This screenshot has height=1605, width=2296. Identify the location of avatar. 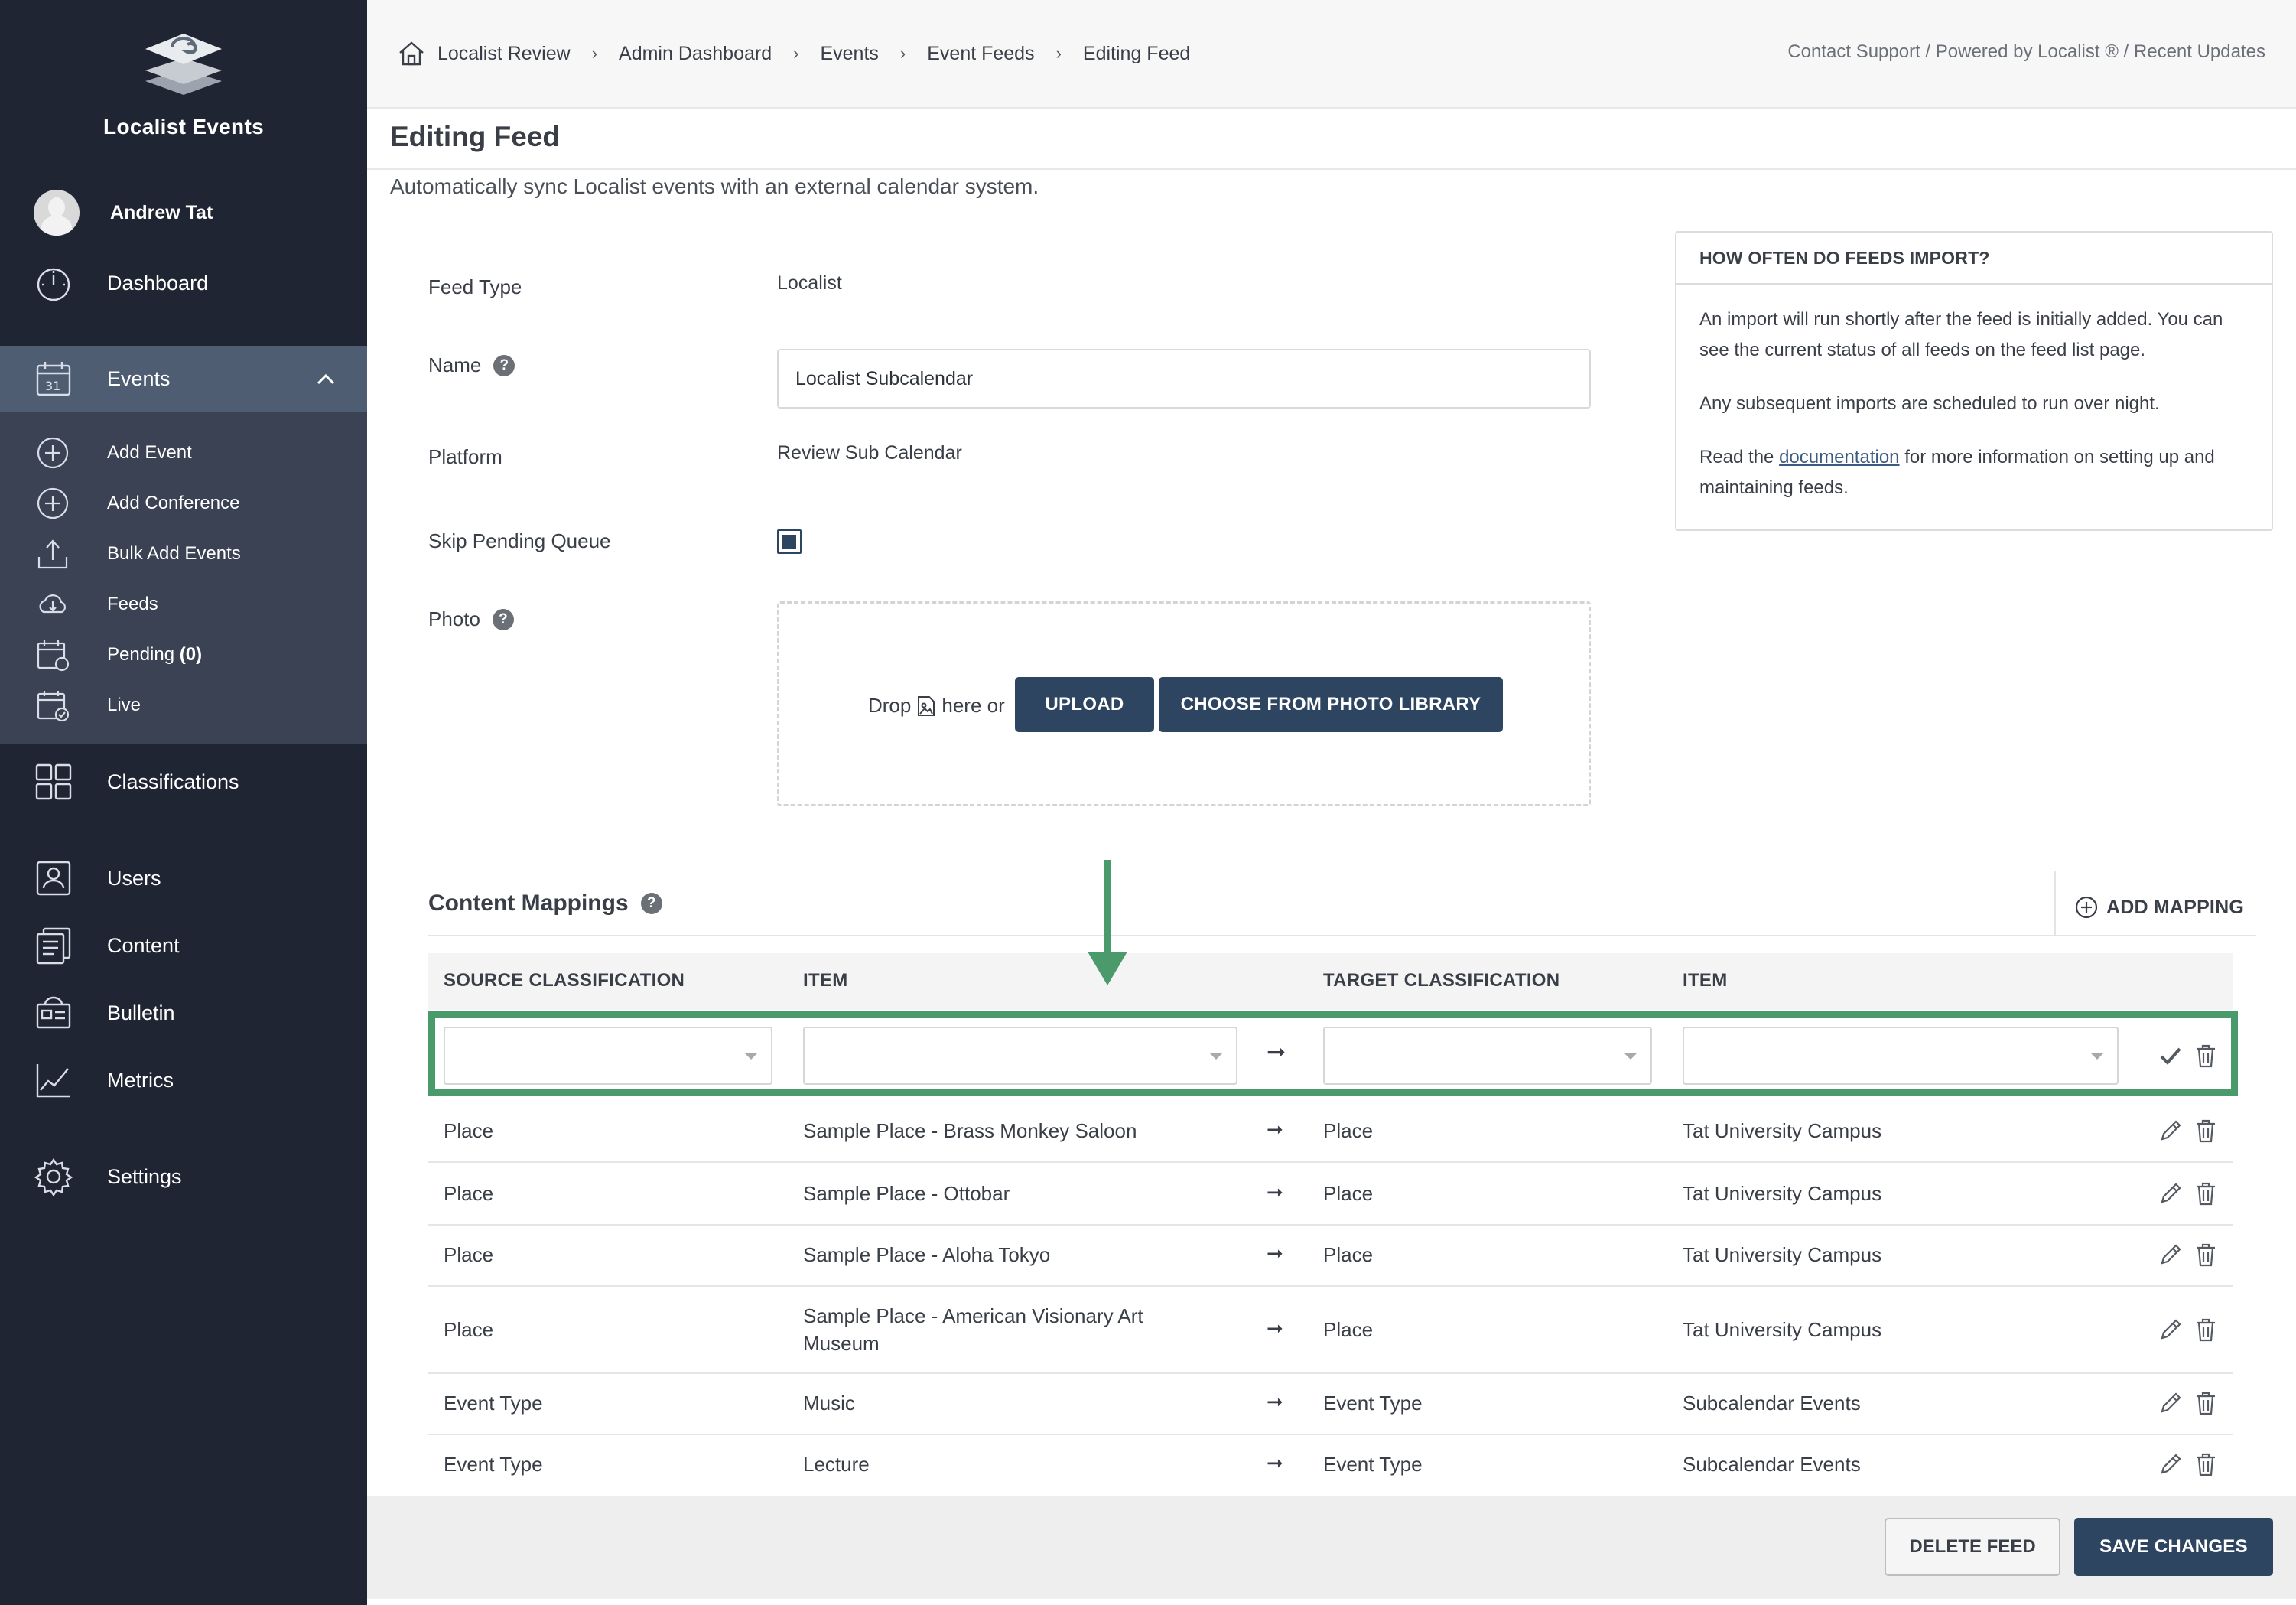
(57, 213).